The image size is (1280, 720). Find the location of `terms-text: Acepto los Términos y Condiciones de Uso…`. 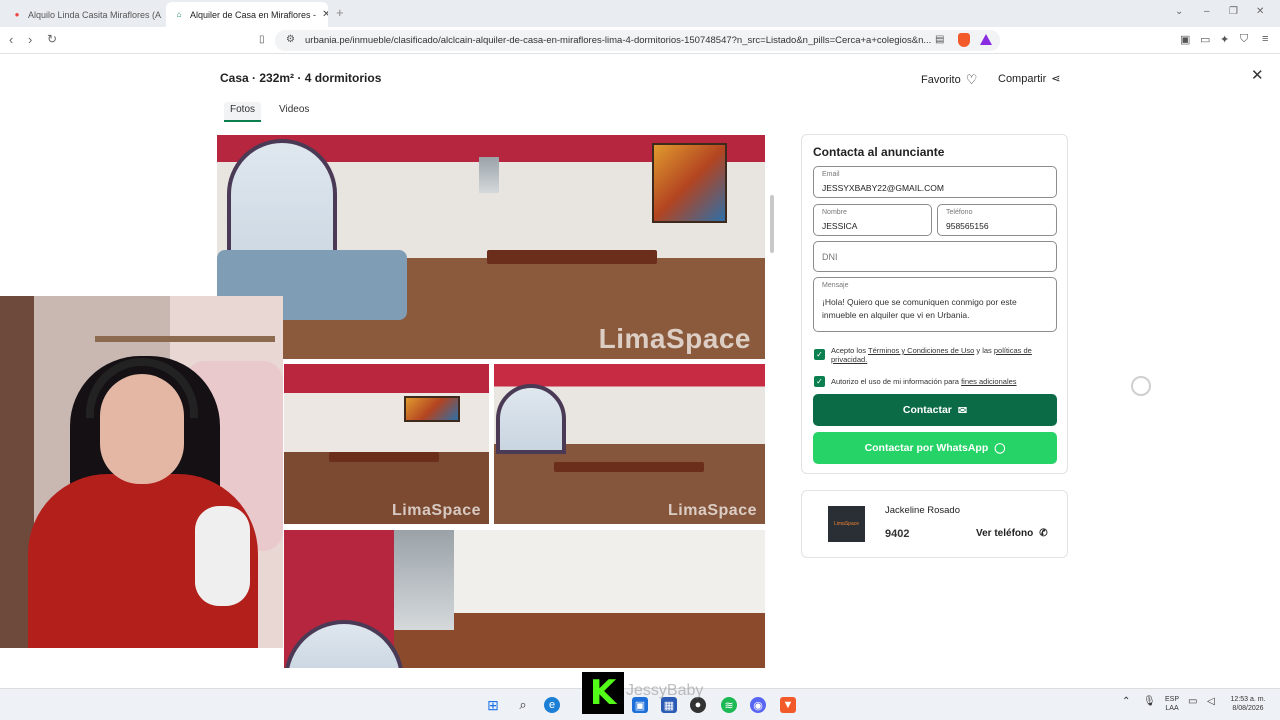

terms-text: Acepto los Términos y Condiciones de Uso… is located at coordinates (931, 355).